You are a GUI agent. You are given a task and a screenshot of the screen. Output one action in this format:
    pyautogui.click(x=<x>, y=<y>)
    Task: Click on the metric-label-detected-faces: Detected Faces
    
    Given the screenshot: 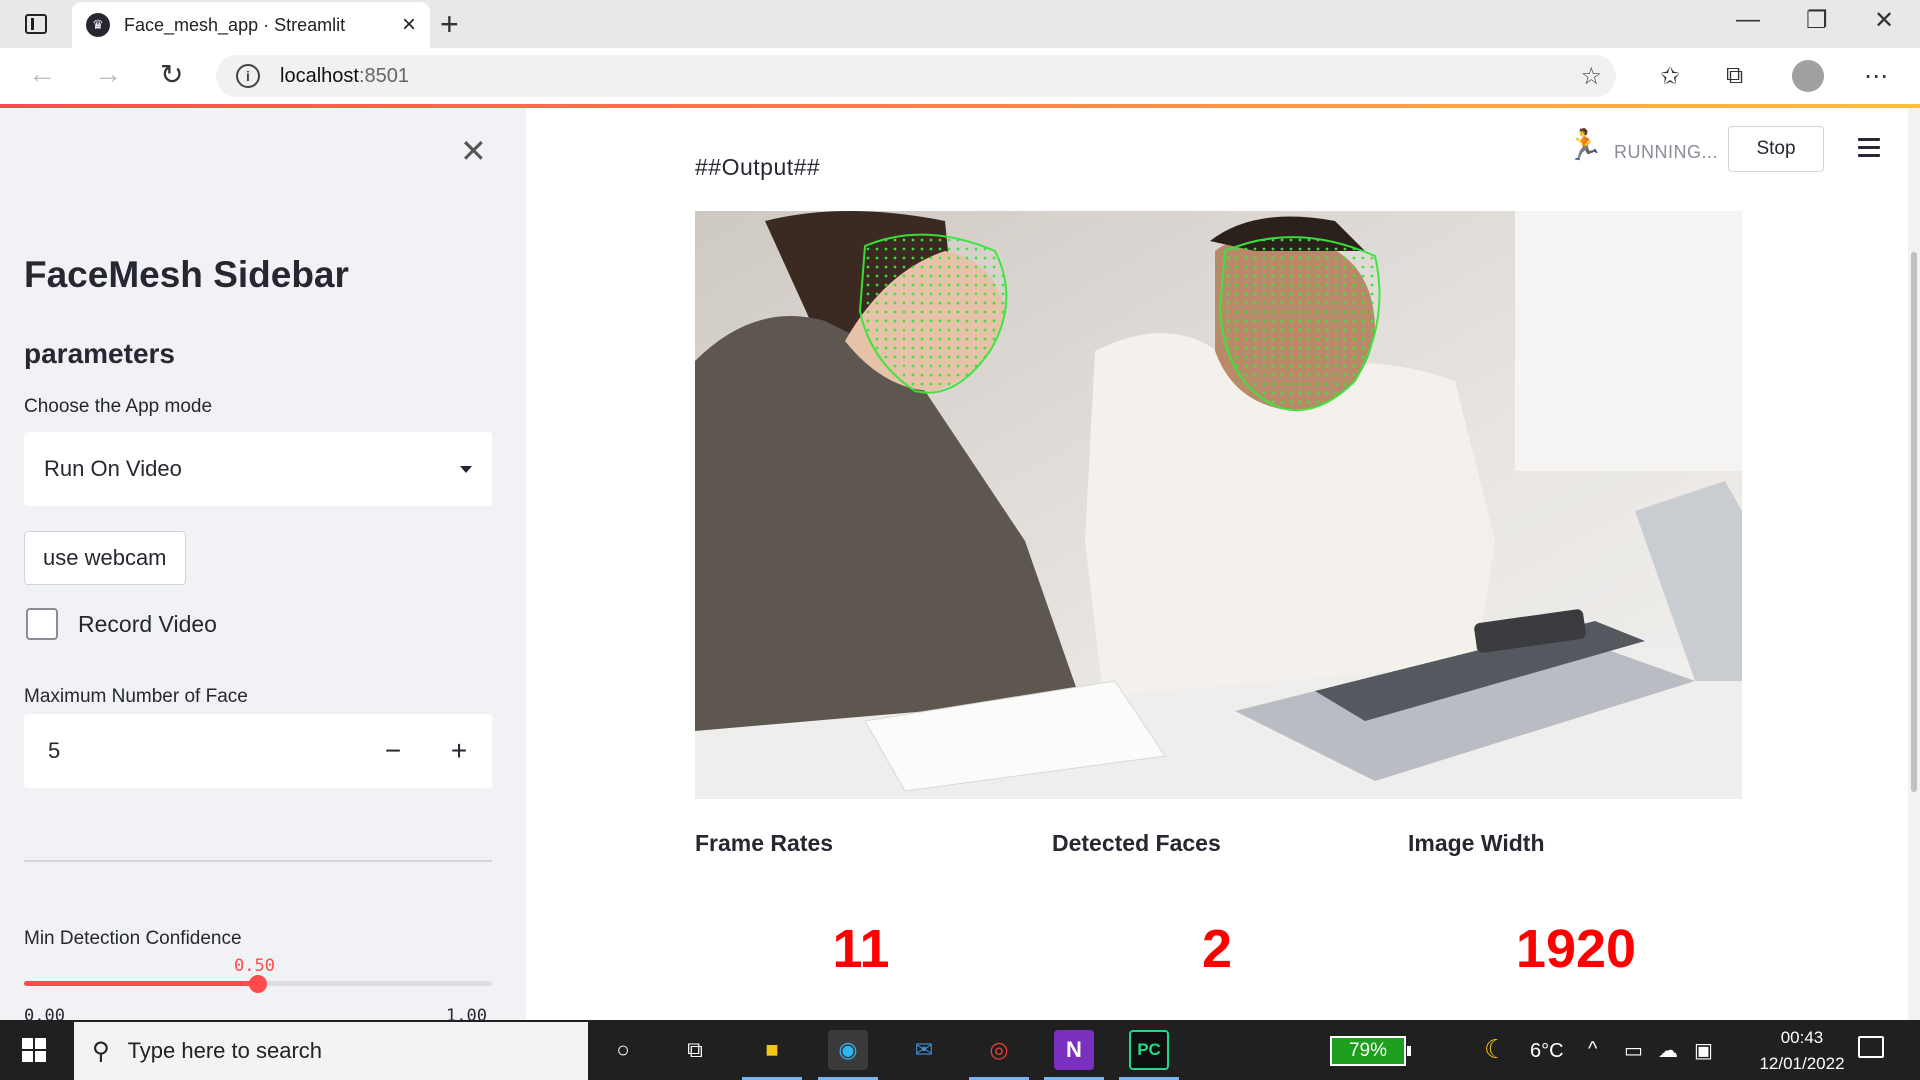 What is the action you would take?
    pyautogui.click(x=1136, y=843)
    